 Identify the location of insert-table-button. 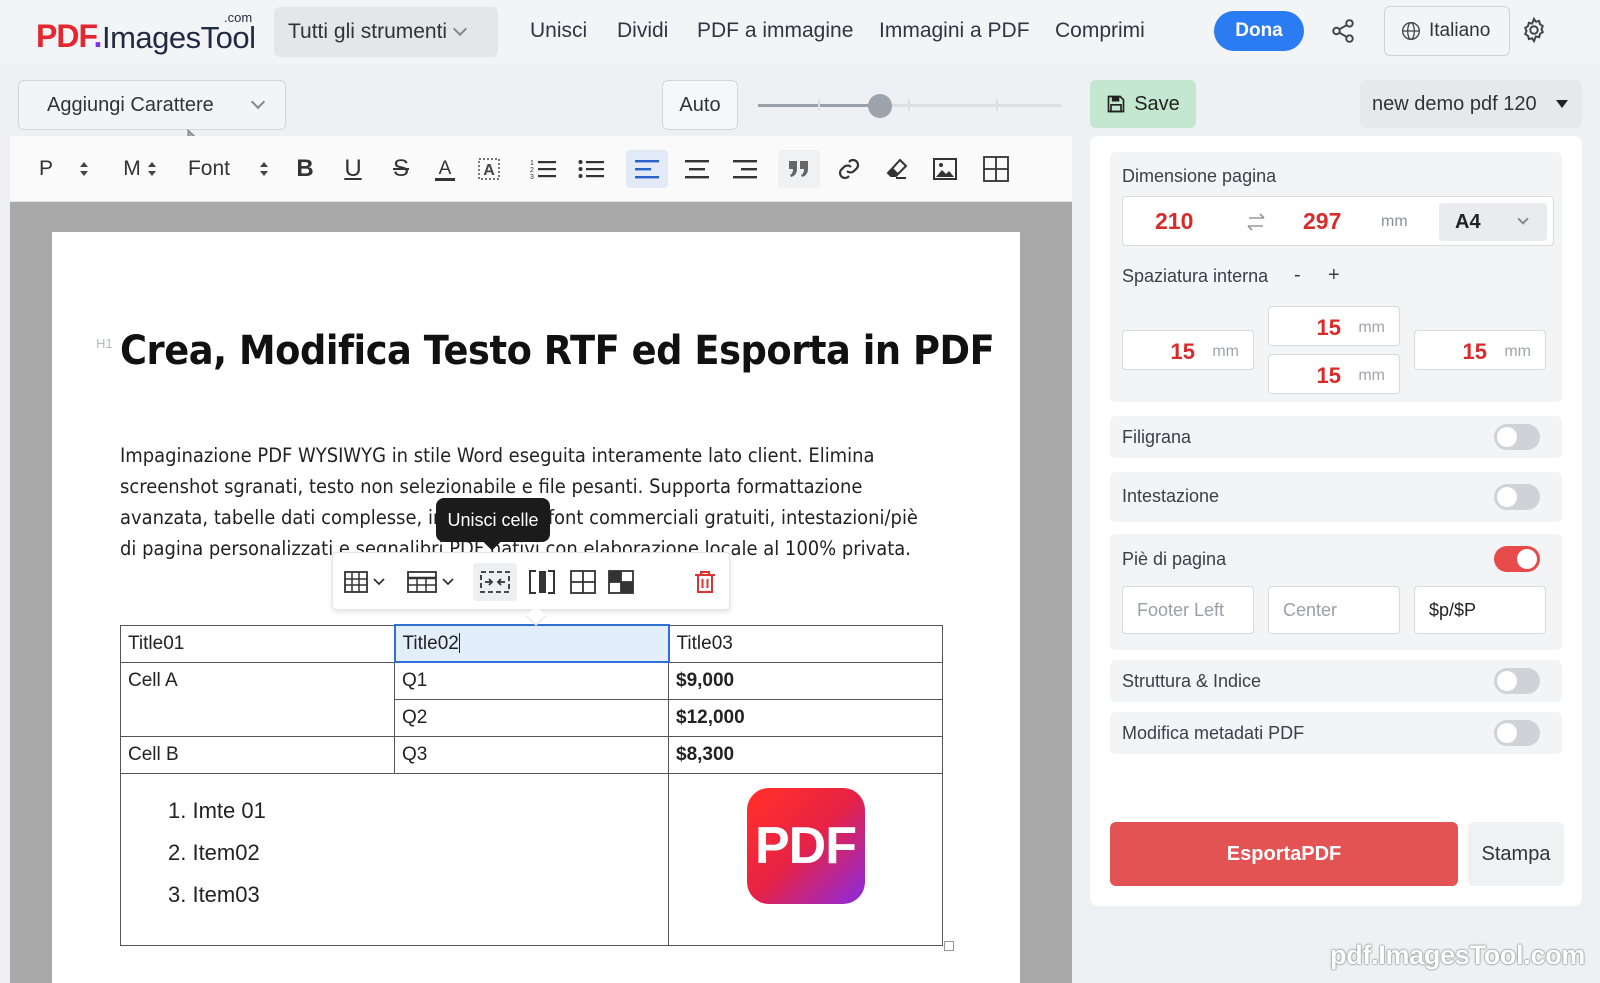
(996, 169).